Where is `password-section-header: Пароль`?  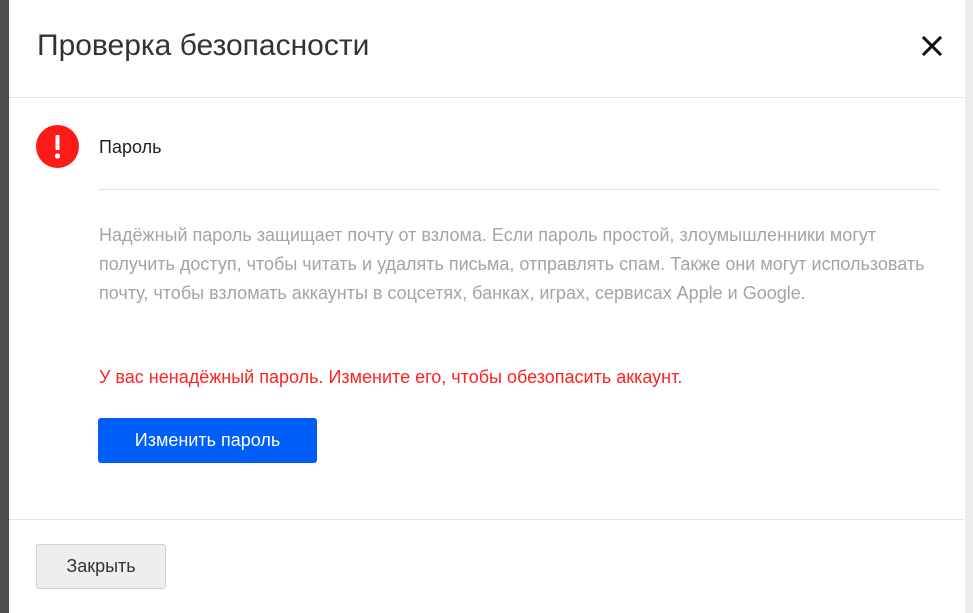 password-section-header: Пароль is located at coordinates (486, 145).